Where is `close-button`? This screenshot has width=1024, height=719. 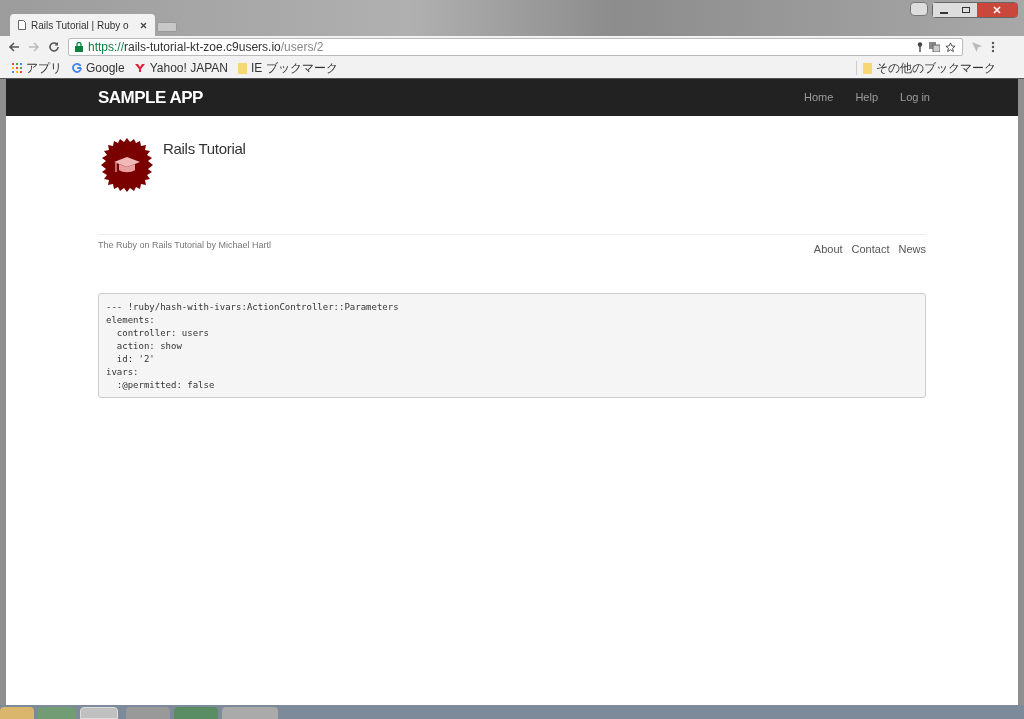 close-button is located at coordinates (997, 10).